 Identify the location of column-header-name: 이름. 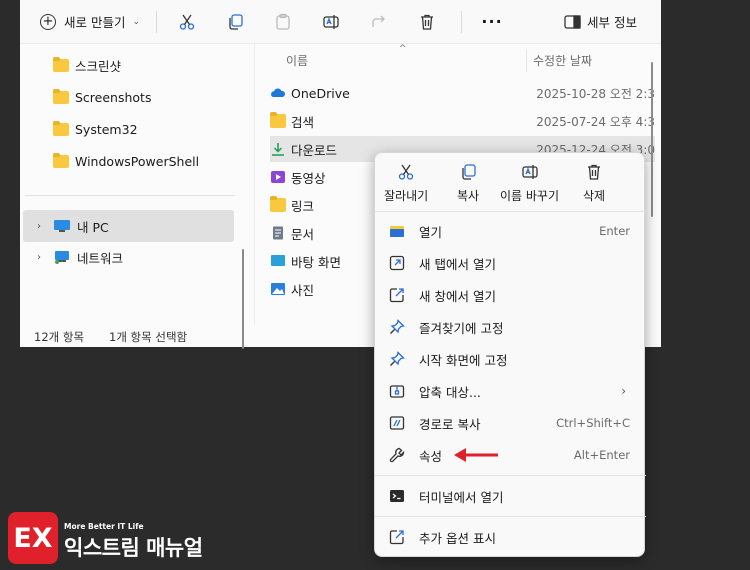
(297, 60).